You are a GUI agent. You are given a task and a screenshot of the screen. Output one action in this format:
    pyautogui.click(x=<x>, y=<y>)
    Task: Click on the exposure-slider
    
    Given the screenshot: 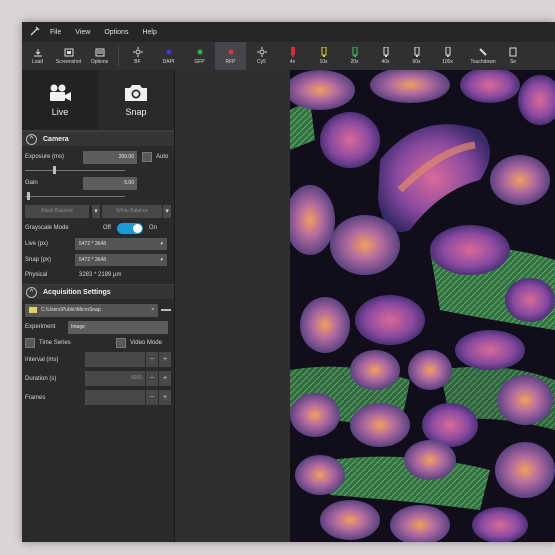 What is the action you would take?
    pyautogui.click(x=98, y=170)
    